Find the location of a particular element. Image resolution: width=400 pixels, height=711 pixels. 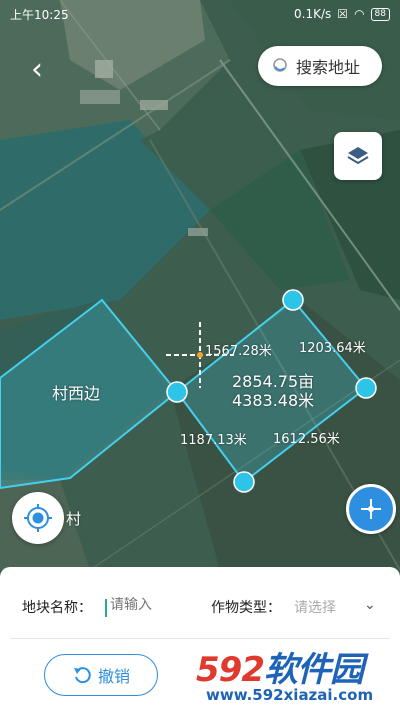

search-address-button: 搜索地址 is located at coordinates (320, 66).